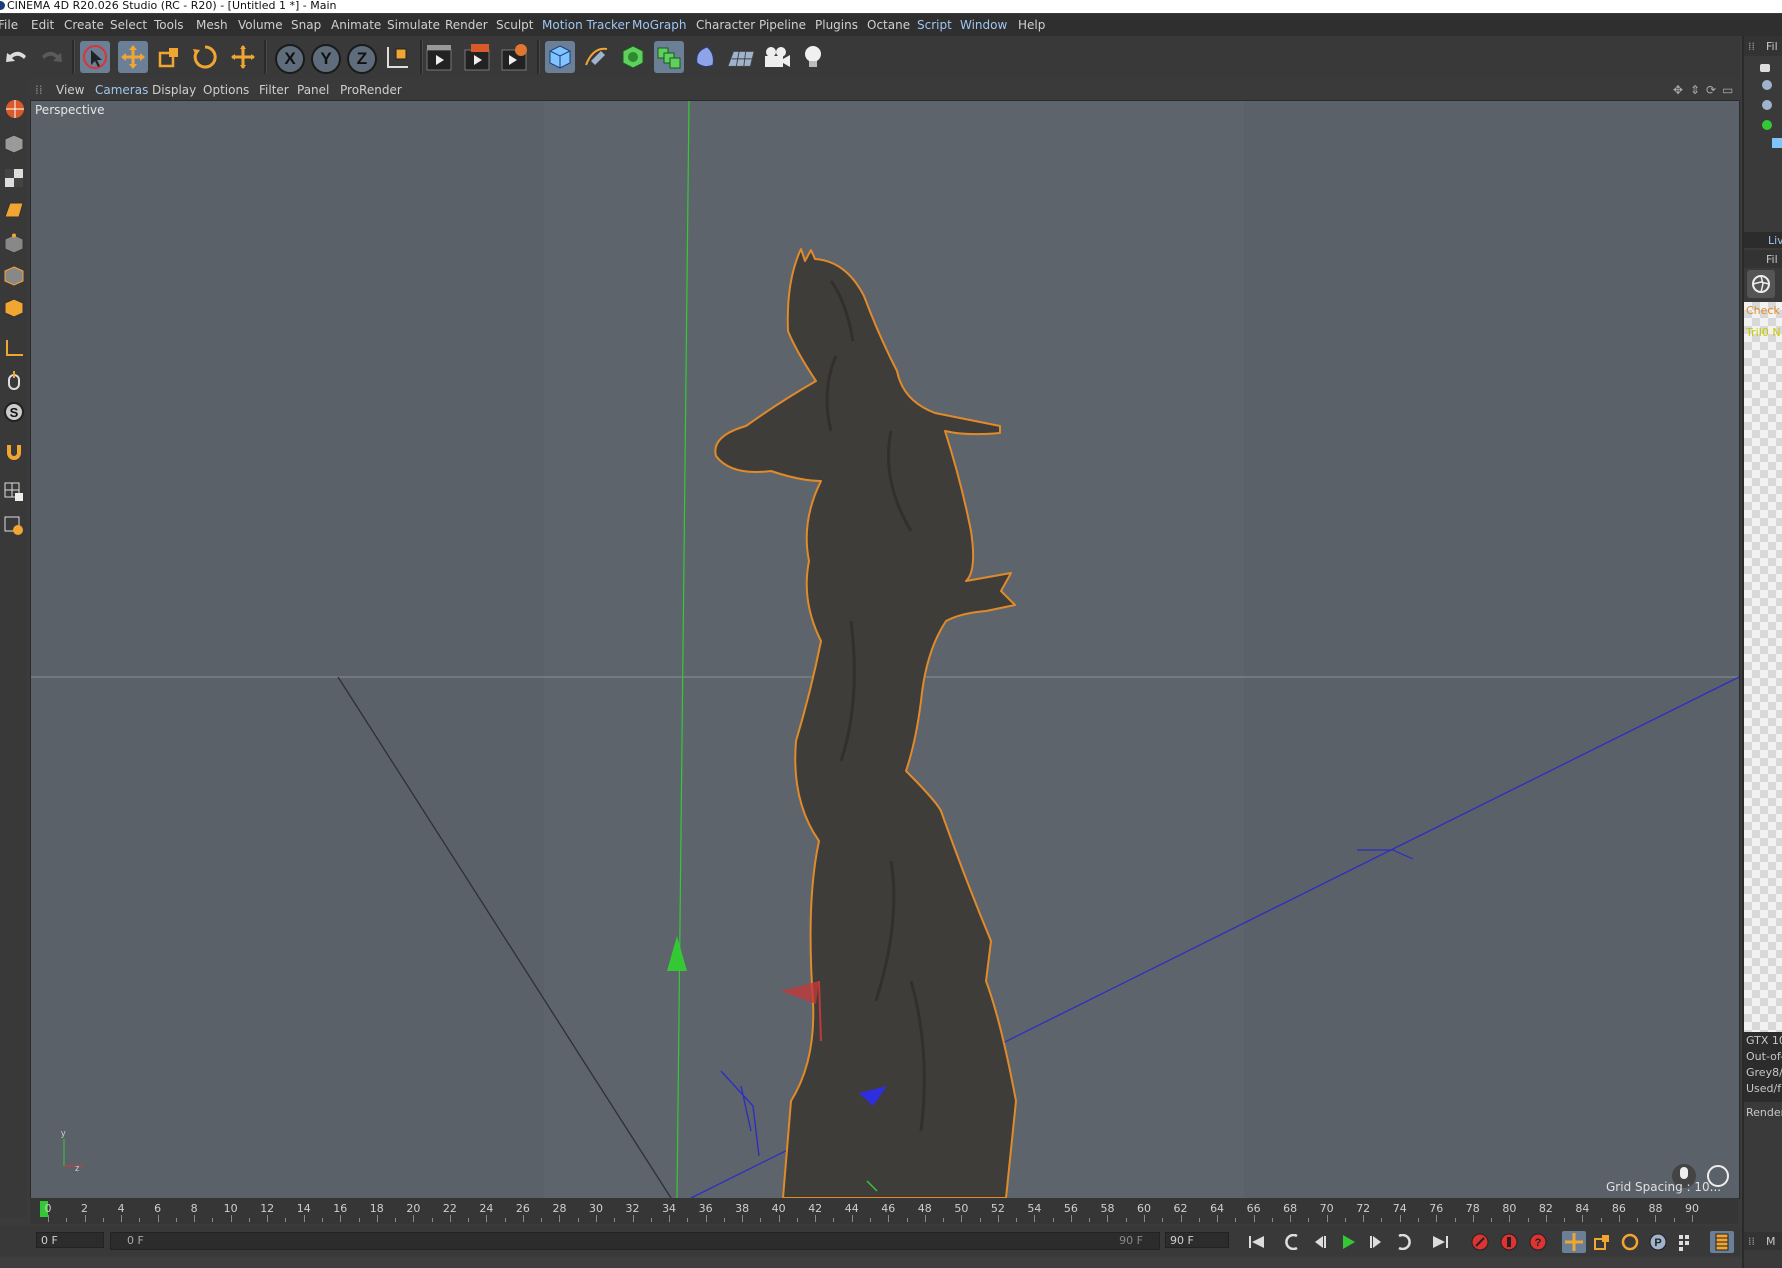 This screenshot has height=1268, width=1782. What do you see at coordinates (659, 25) in the screenshot?
I see `menu-mograph: MoGraph` at bounding box center [659, 25].